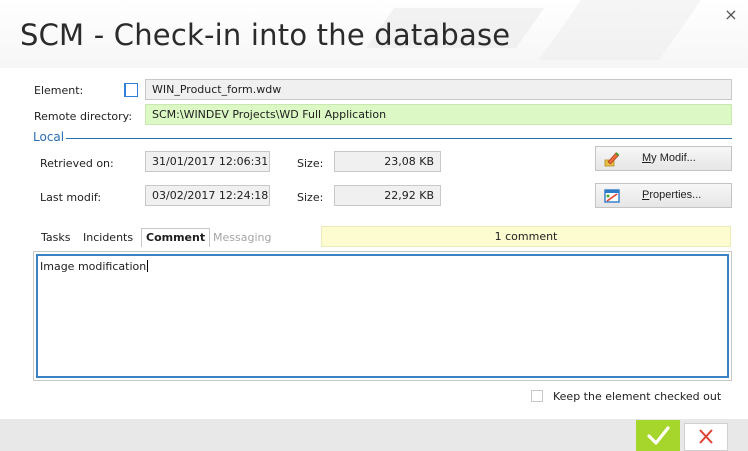 Image resolution: width=748 pixels, height=451 pixels. Describe the element at coordinates (637, 396) in the screenshot. I see `keep-checked-out-label: Keep the element checked out` at that location.